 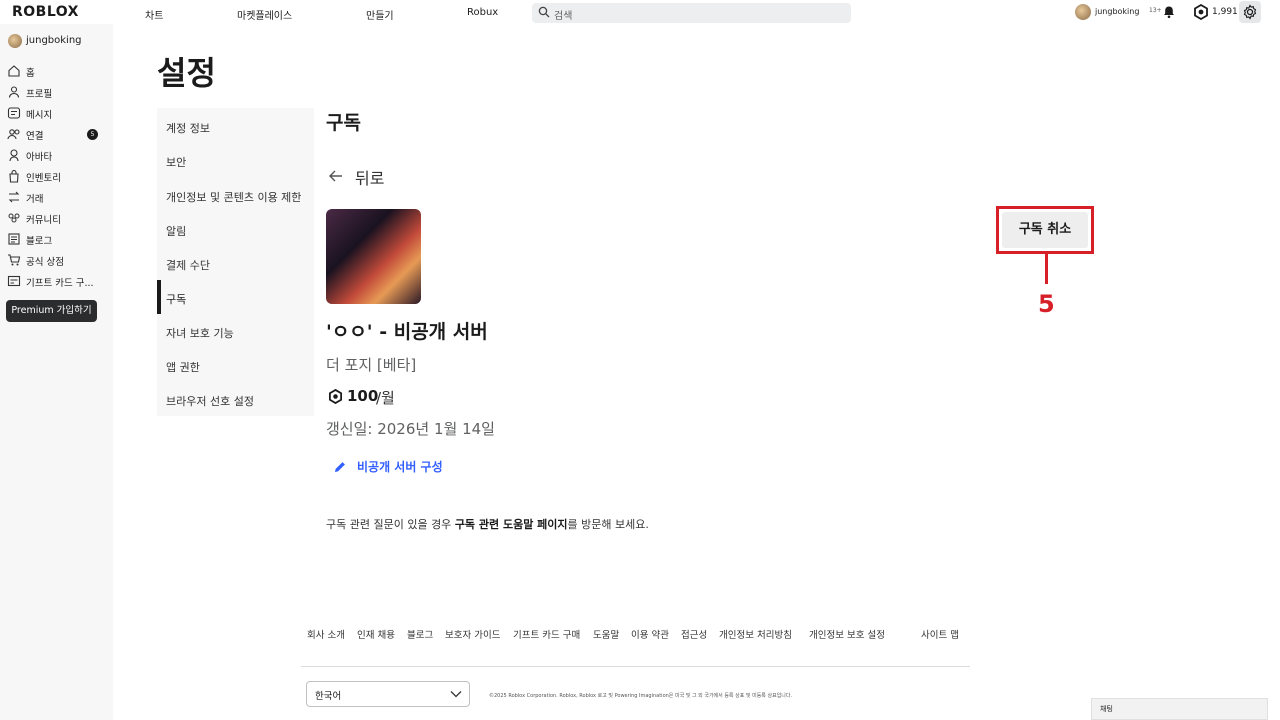 What do you see at coordinates (340, 467) in the screenshot?
I see `pencil-icon` at bounding box center [340, 467].